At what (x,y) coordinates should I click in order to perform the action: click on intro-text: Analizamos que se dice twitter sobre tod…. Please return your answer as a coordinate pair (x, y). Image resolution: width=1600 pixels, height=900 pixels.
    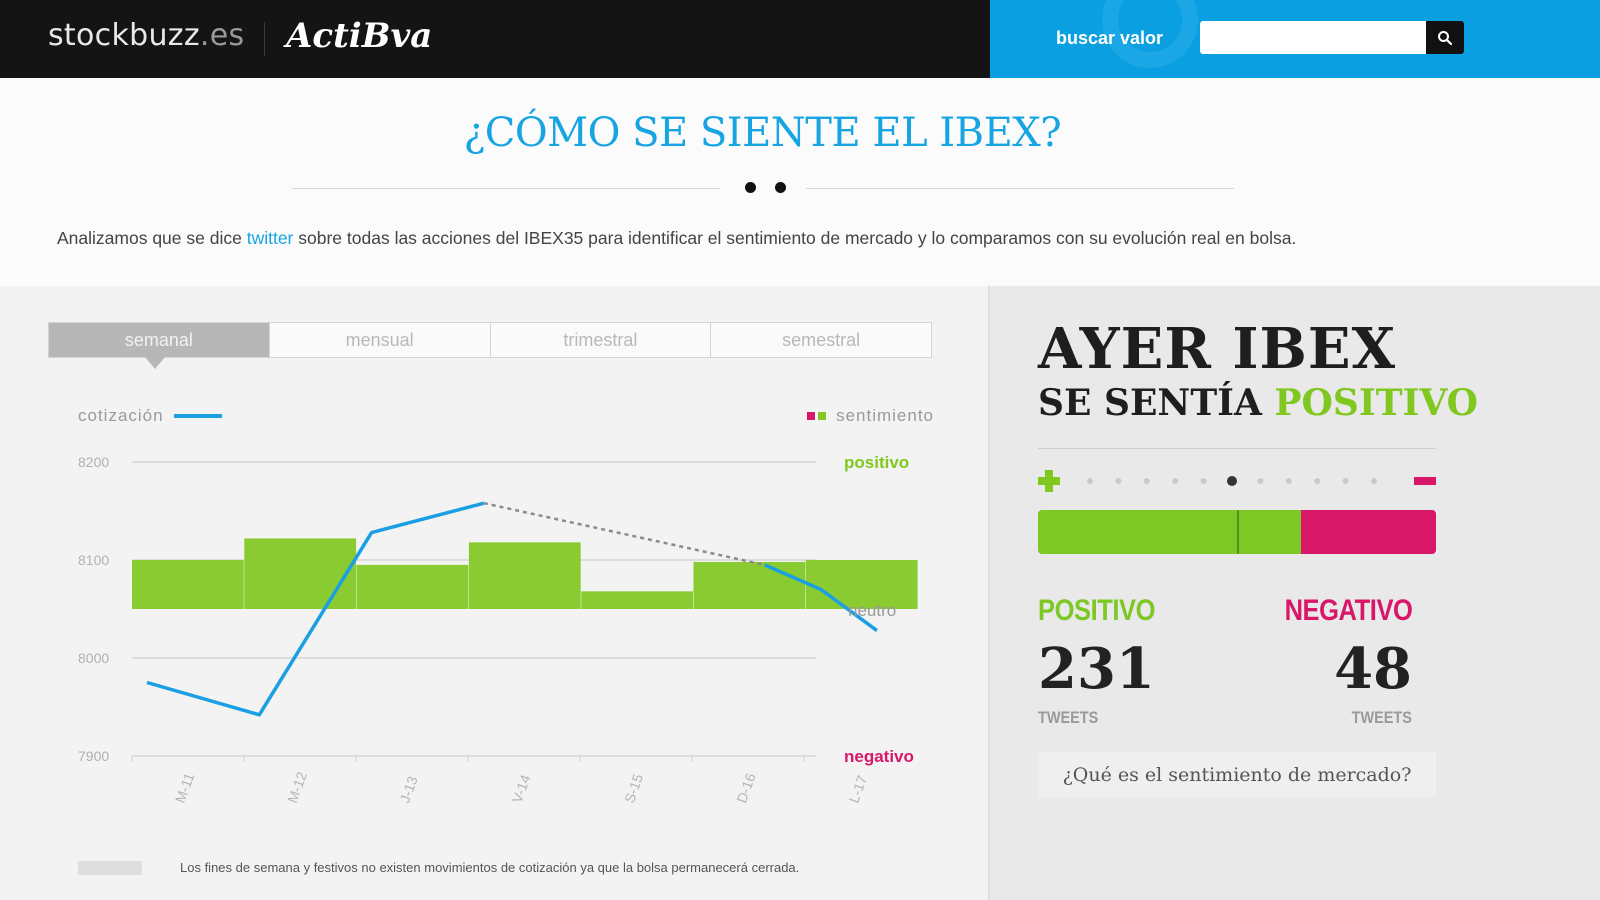
    Looking at the image, I should click on (676, 238).